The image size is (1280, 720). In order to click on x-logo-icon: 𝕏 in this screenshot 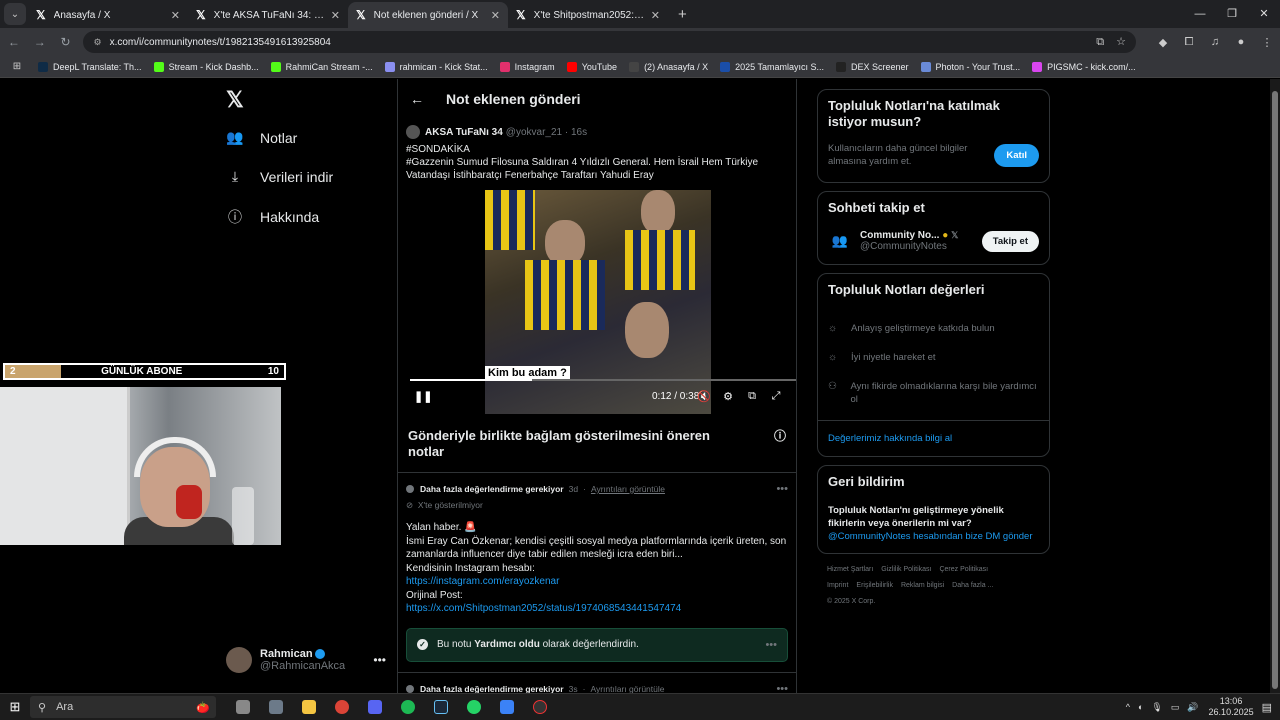, I will do `click(235, 100)`.